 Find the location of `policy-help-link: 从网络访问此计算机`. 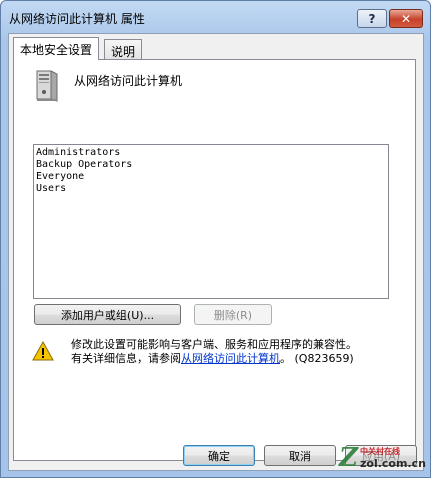

policy-help-link: 从网络访问此计算机 is located at coordinates (230, 358).